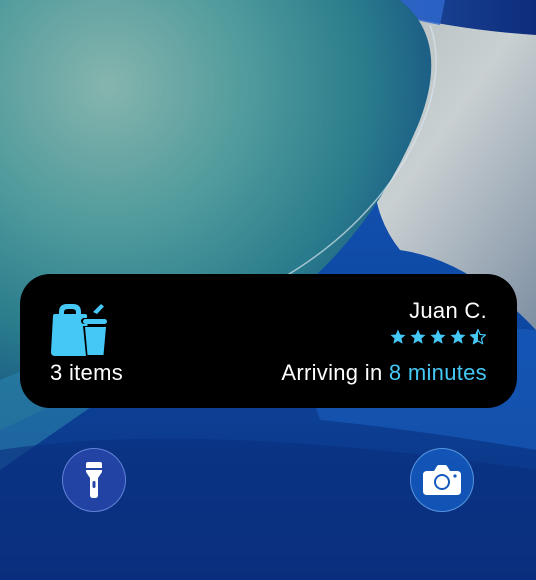 Image resolution: width=536 pixels, height=580 pixels. I want to click on arrival-eta: 8 minutes, so click(437, 372).